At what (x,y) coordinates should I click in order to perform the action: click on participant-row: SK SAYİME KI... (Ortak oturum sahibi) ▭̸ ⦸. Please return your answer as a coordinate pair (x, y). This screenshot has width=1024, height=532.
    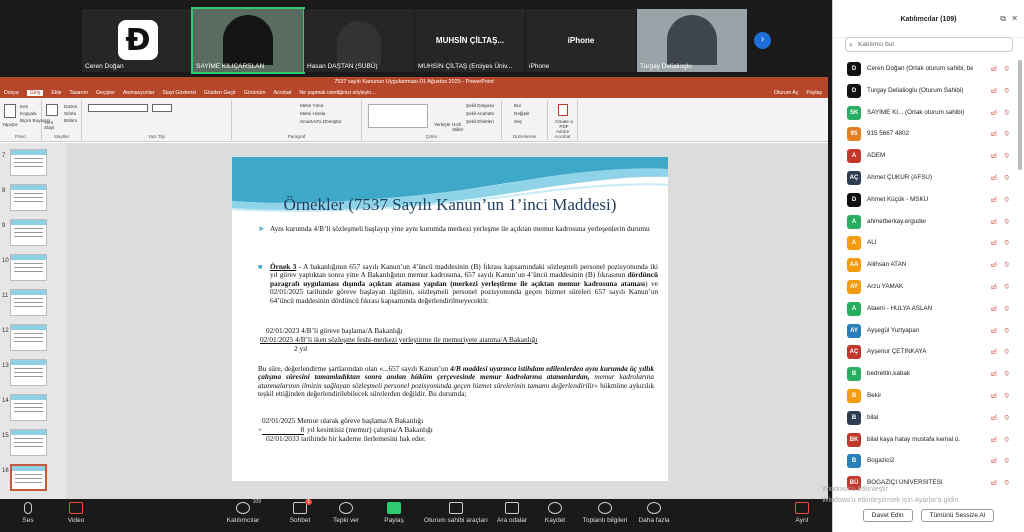
    Looking at the image, I should click on (925, 113).